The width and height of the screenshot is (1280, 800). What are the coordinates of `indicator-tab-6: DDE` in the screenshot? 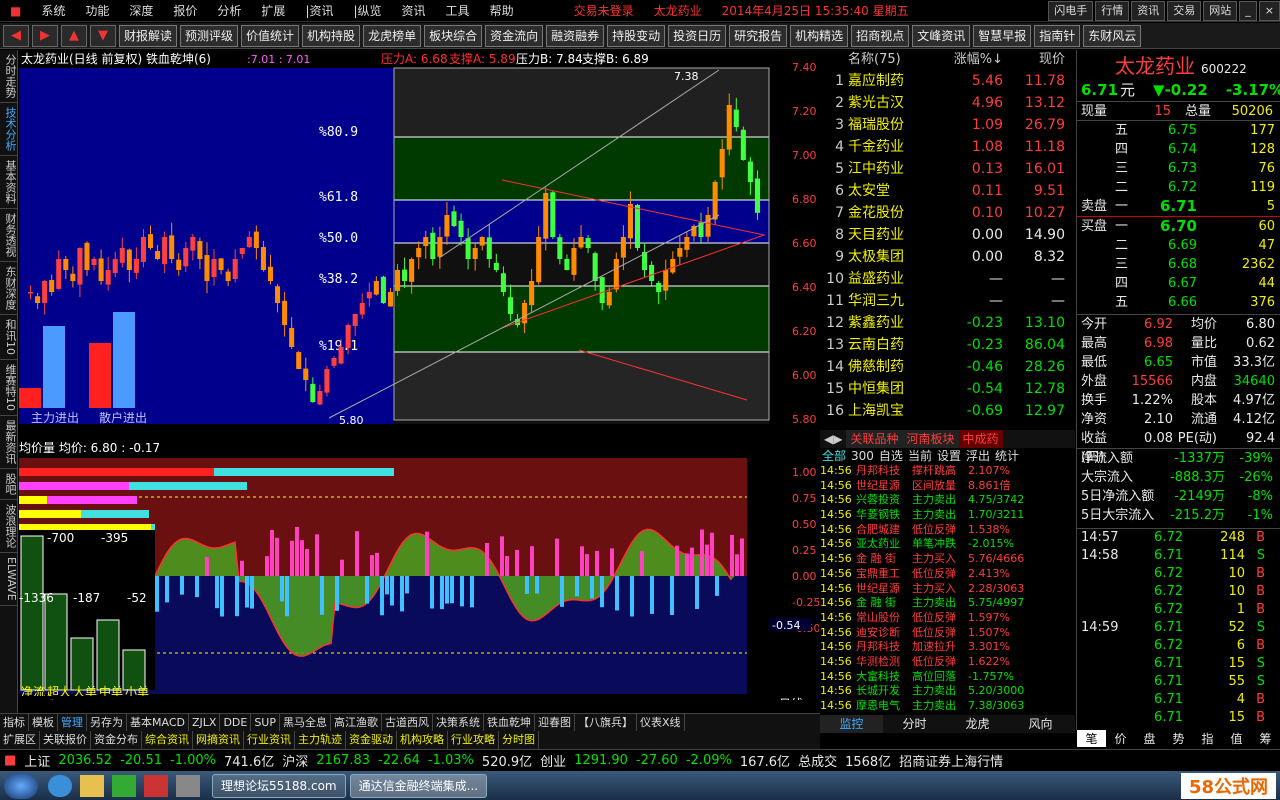 It's located at (236, 722).